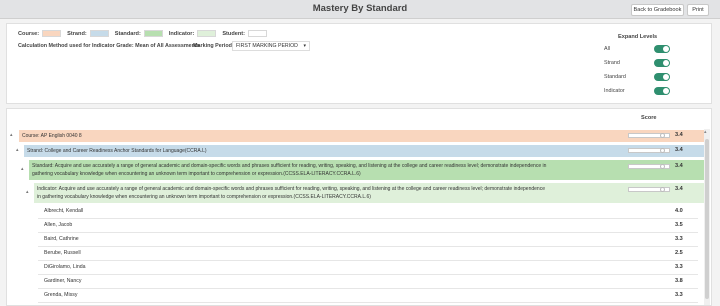 The height and width of the screenshot is (306, 720). What do you see at coordinates (615, 77) in the screenshot?
I see `expand-standard-label: Standard` at bounding box center [615, 77].